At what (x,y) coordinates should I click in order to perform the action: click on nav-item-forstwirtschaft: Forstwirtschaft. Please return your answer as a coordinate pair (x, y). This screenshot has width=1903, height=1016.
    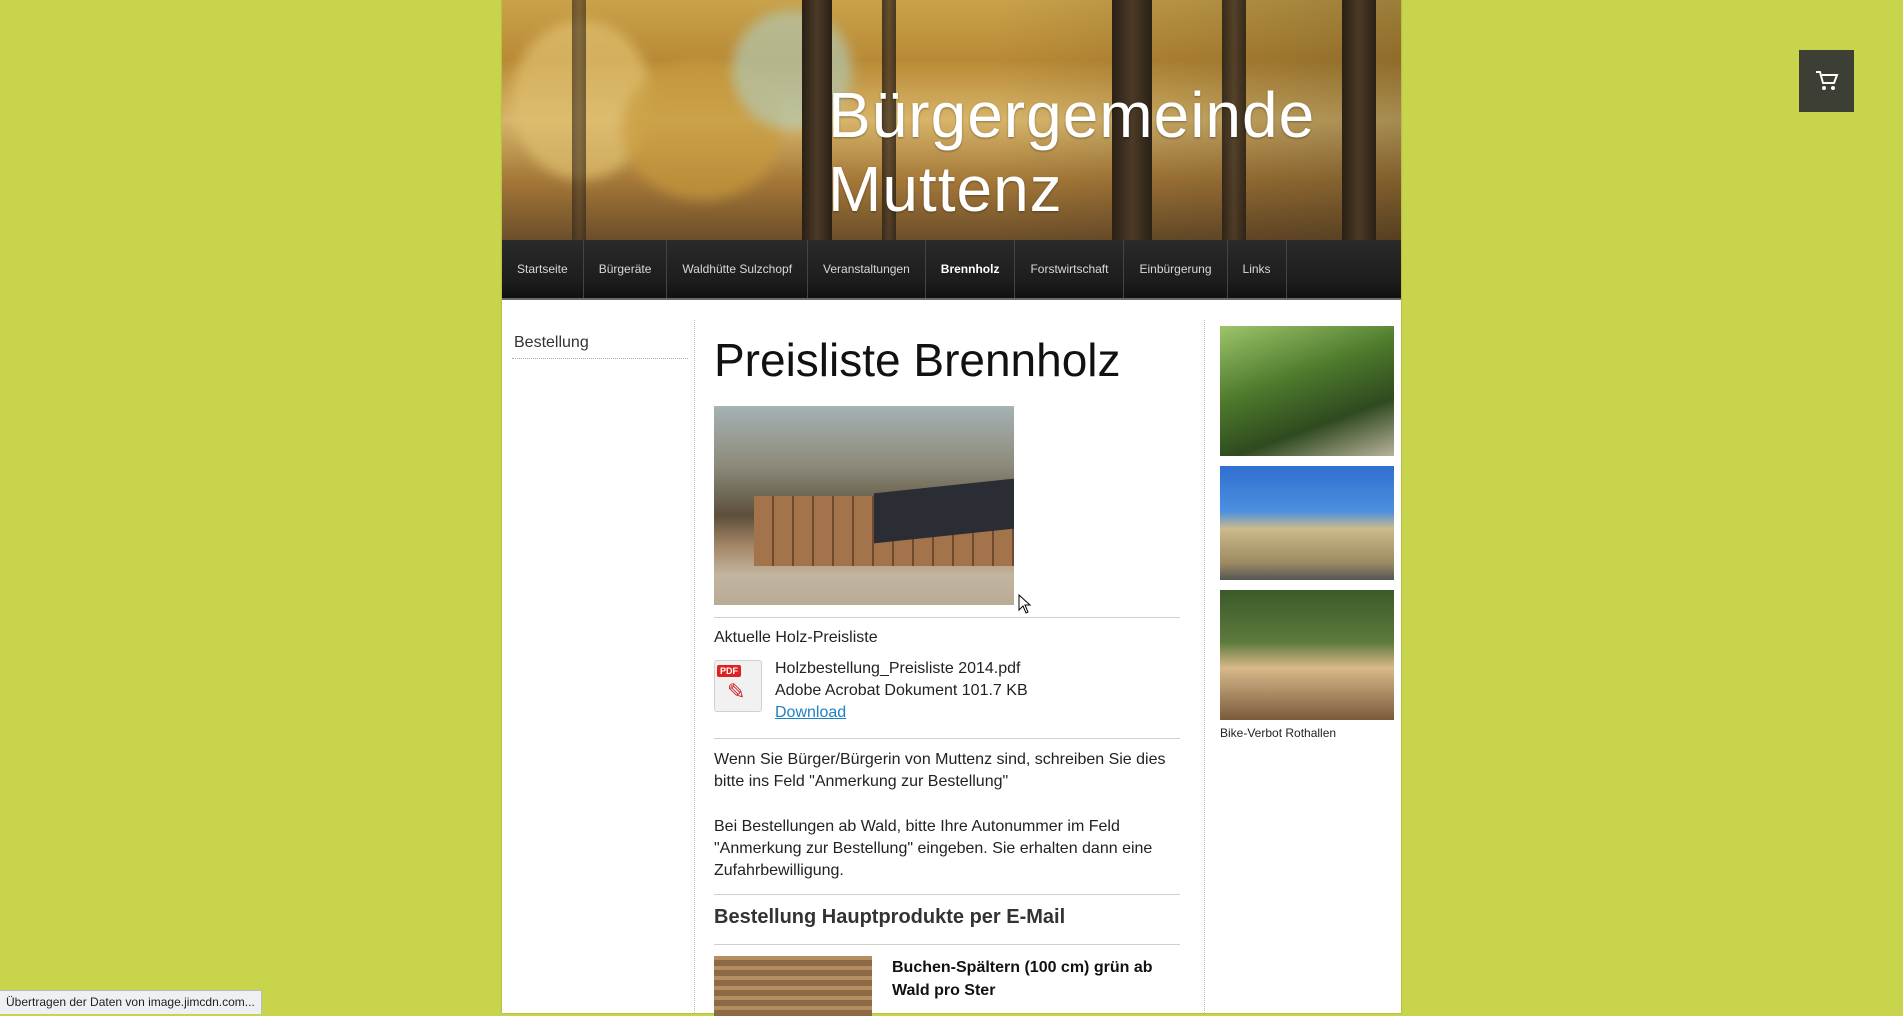
    Looking at the image, I should click on (1070, 269).